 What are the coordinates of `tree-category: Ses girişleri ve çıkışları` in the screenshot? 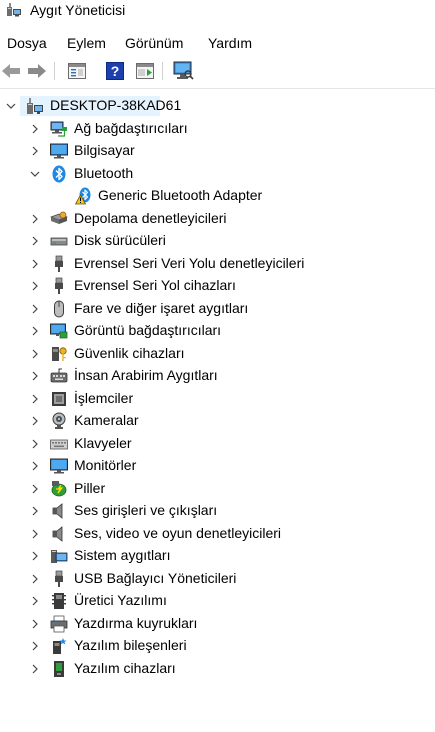 It's located at (217, 511).